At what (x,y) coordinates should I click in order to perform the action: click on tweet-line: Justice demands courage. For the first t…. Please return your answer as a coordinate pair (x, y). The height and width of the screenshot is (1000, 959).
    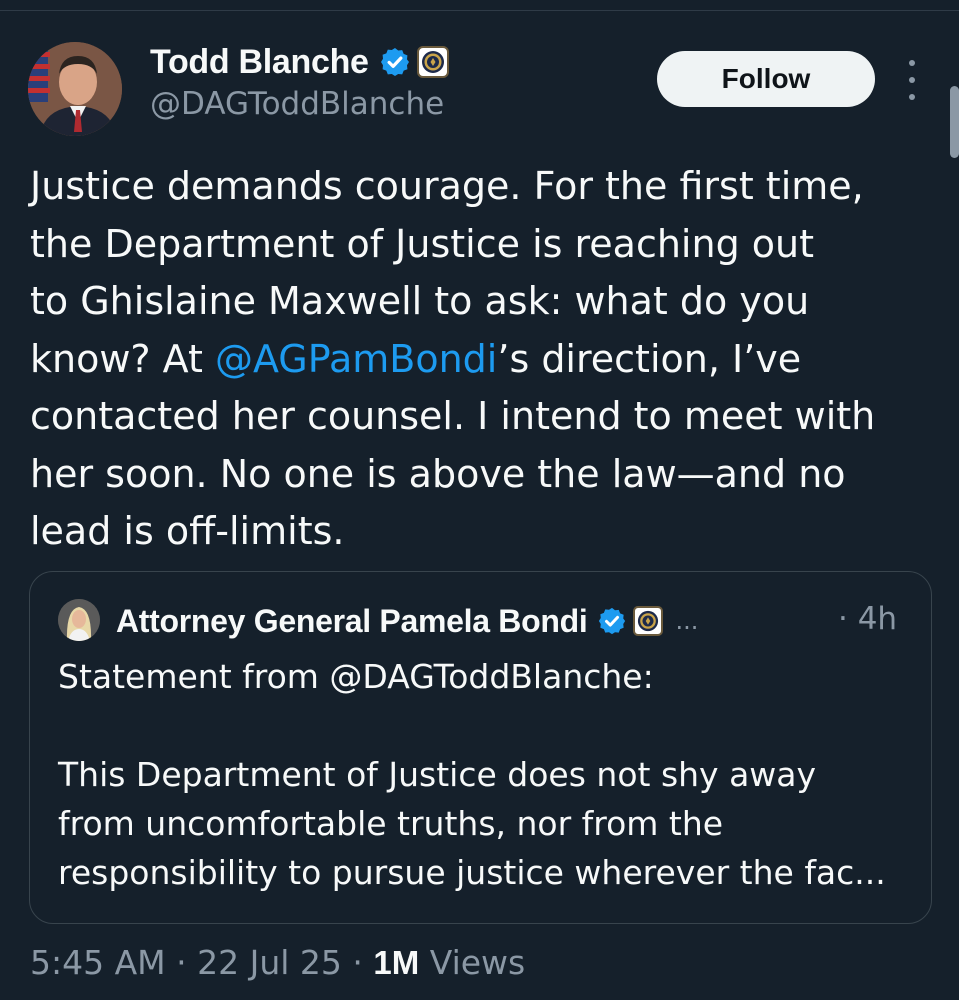
    Looking at the image, I should click on (447, 186).